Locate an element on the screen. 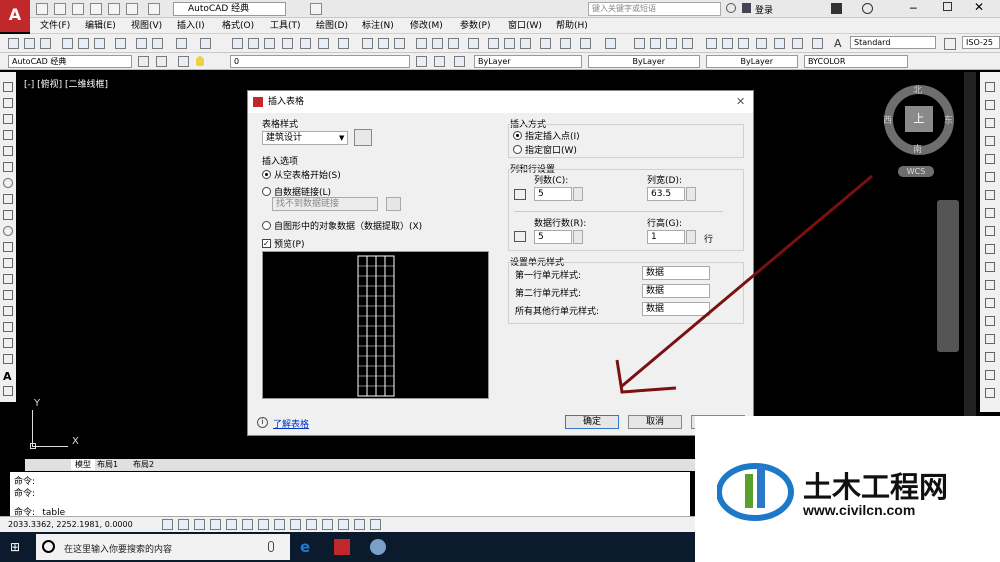  infer-constraints-icon is located at coordinates (167, 524).